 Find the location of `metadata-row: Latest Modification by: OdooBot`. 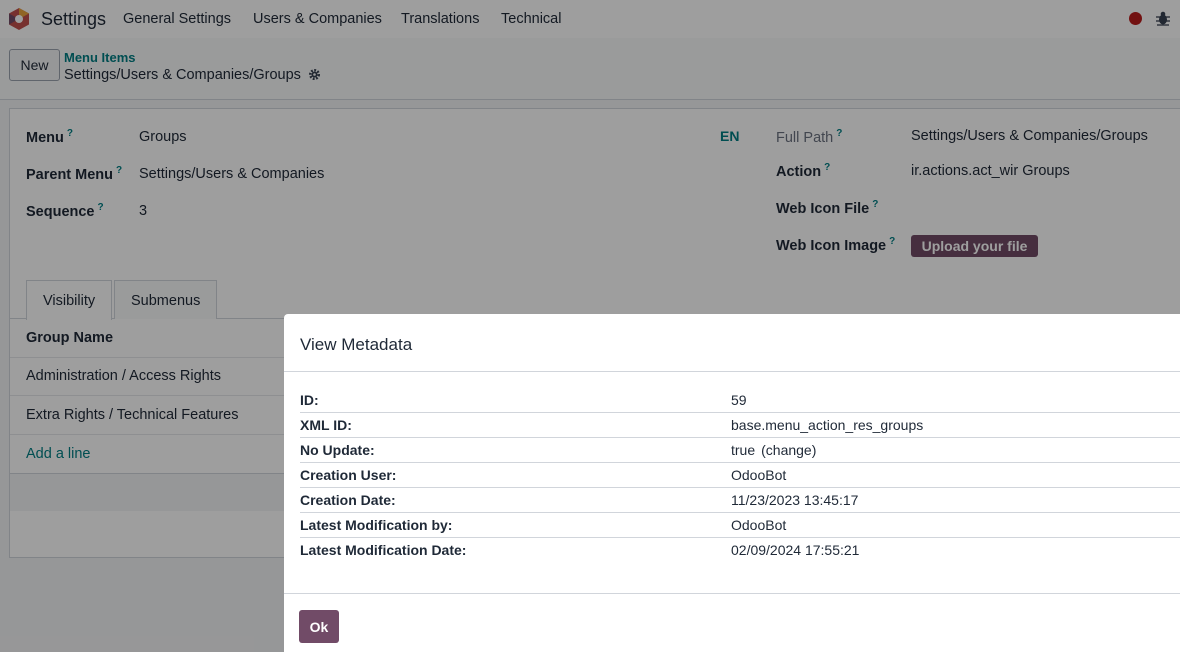

metadata-row: Latest Modification by: OdooBot is located at coordinates (740, 525).